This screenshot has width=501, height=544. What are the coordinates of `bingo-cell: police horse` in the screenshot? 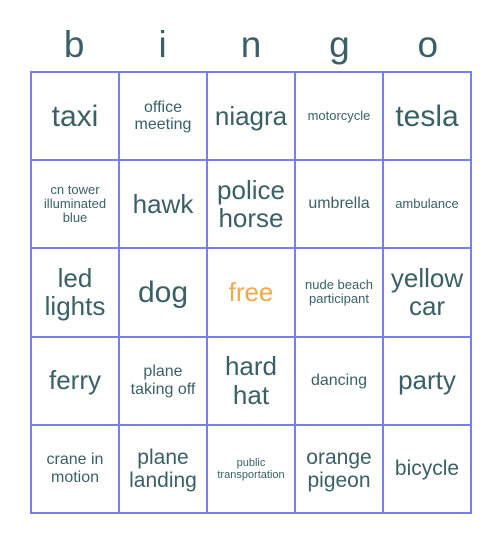 It's located at (252, 205).